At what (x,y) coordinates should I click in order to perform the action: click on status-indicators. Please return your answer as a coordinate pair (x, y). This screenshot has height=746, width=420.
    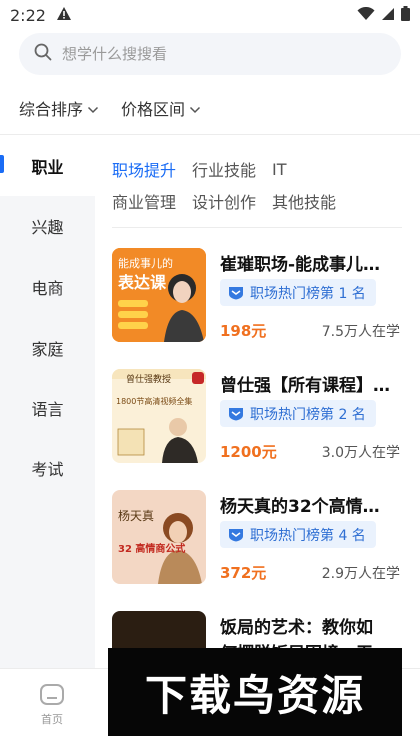
    Looking at the image, I should click on (383, 15).